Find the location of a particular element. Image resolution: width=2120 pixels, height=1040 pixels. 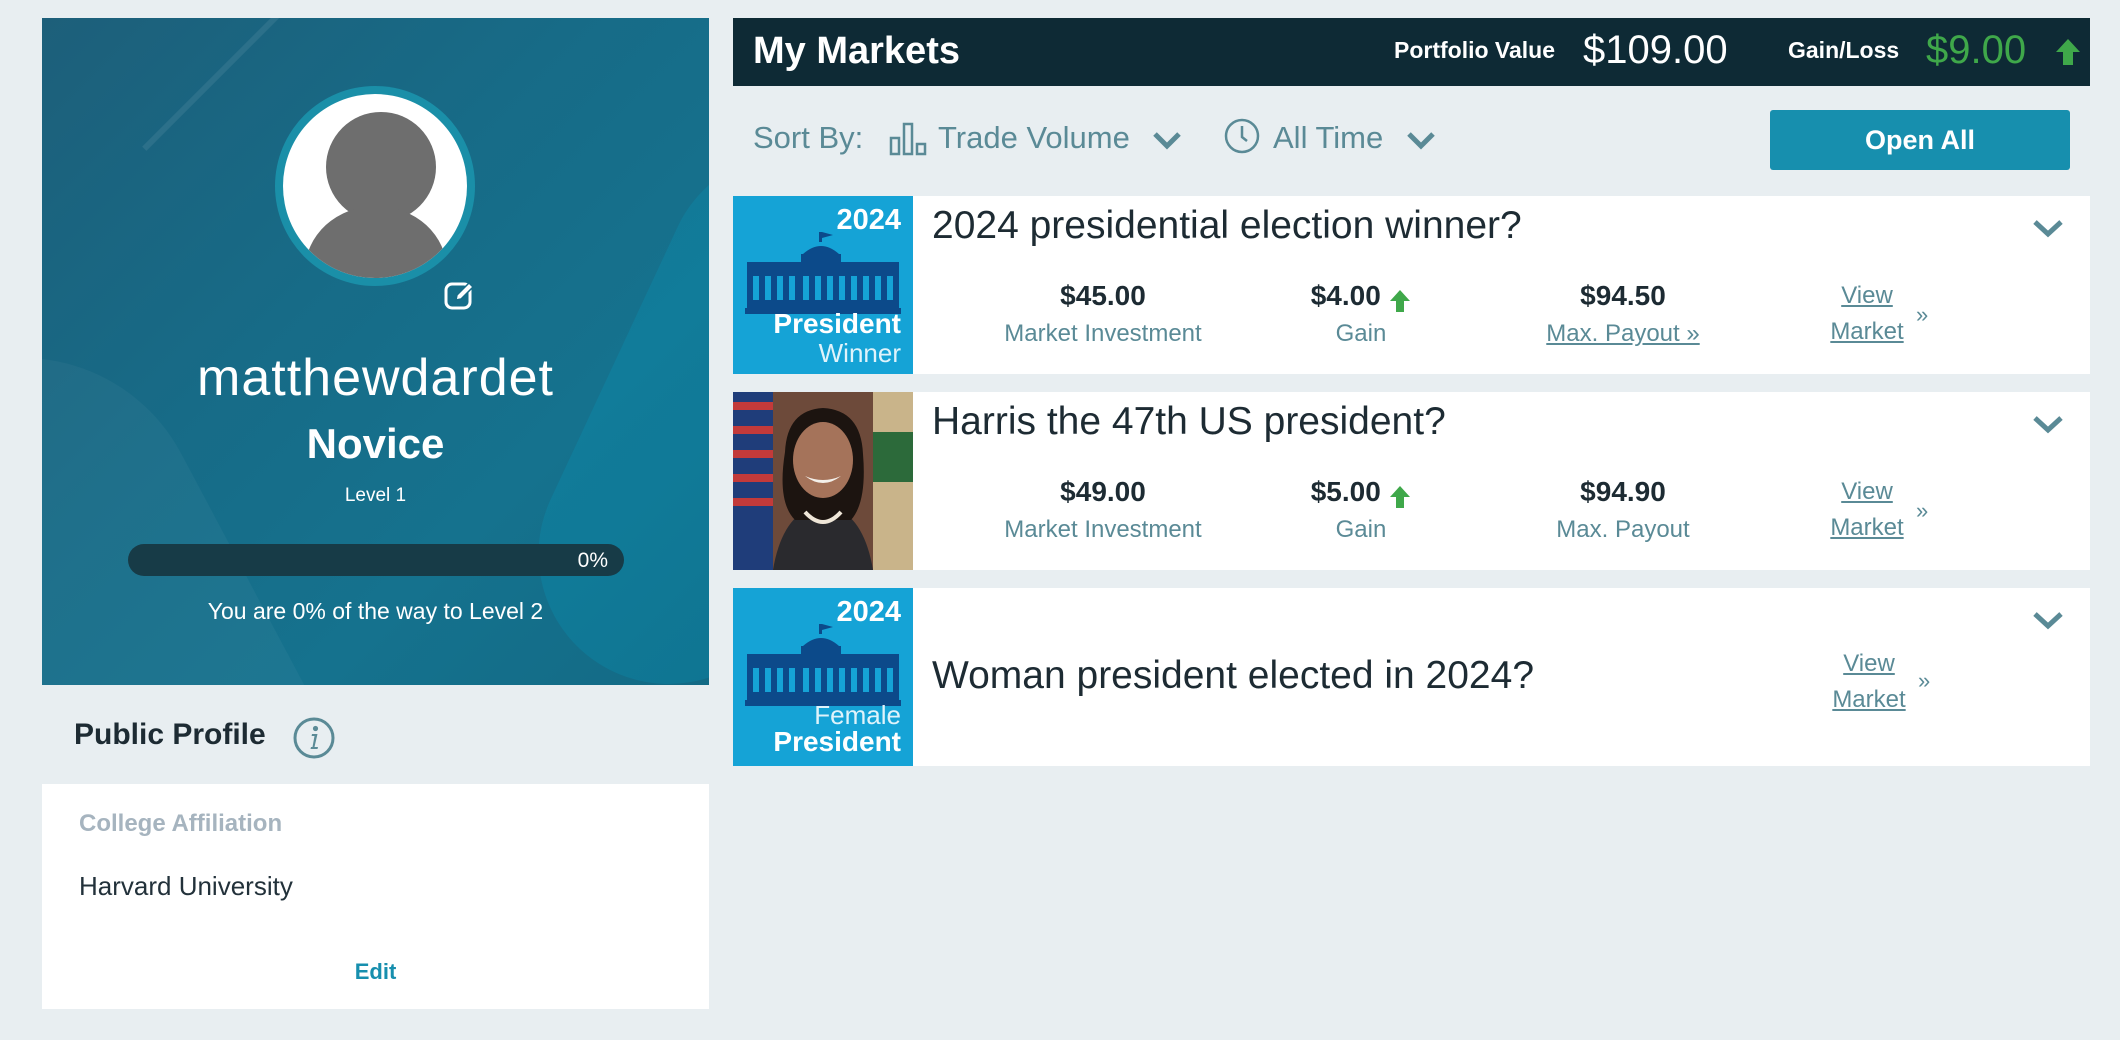

market-question: 2024 presidential election winner? is located at coordinates (1227, 226).